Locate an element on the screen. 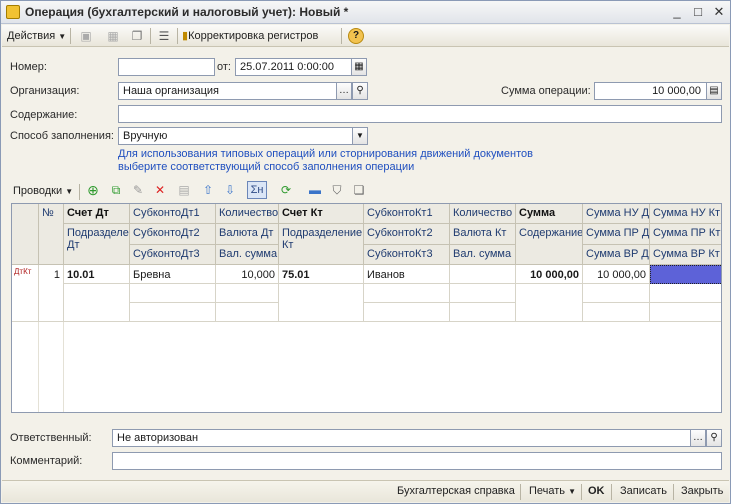 The image size is (731, 504). print-menu: Печать ▼ is located at coordinates (552, 491).